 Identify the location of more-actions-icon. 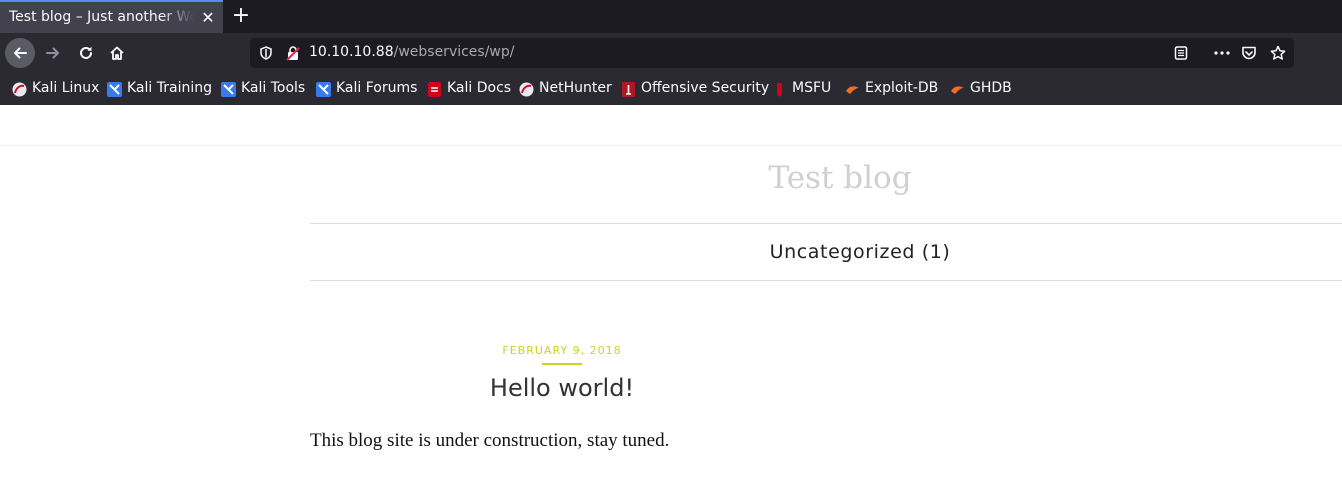
(1222, 53).